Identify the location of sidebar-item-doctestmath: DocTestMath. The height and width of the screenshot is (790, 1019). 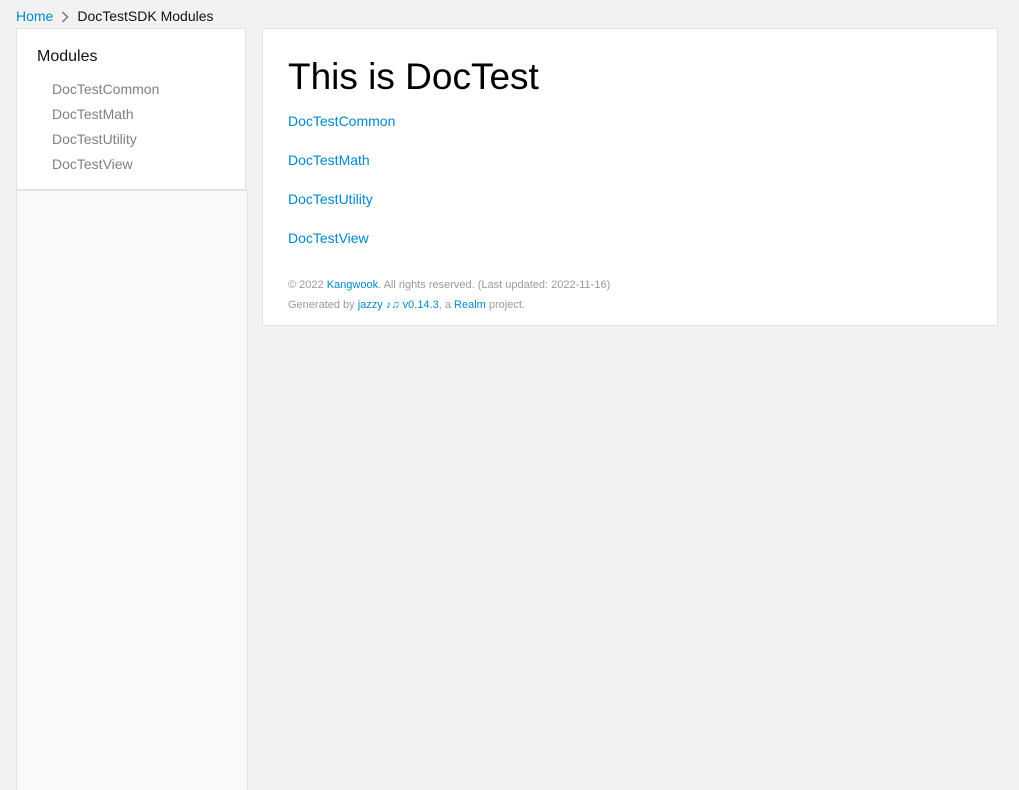
(105, 116).